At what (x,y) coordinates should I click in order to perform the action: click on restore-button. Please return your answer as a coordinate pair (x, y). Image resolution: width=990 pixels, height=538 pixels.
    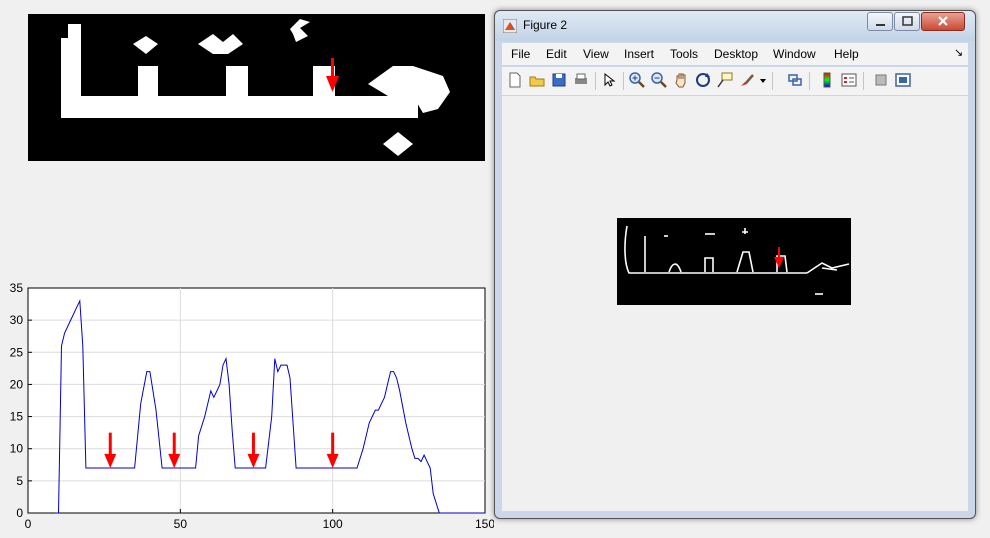
    Looking at the image, I should click on (907, 21).